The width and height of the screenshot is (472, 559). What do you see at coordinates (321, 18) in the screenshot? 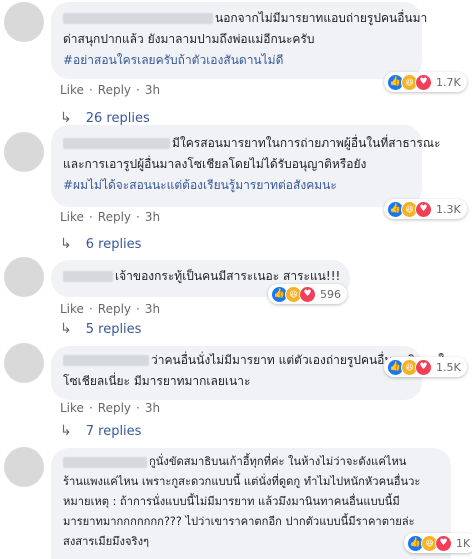
I see `comment-text: นอกจากไม่มีมารยาทแอบถ่ายรูปคนอื่นมา` at bounding box center [321, 18].